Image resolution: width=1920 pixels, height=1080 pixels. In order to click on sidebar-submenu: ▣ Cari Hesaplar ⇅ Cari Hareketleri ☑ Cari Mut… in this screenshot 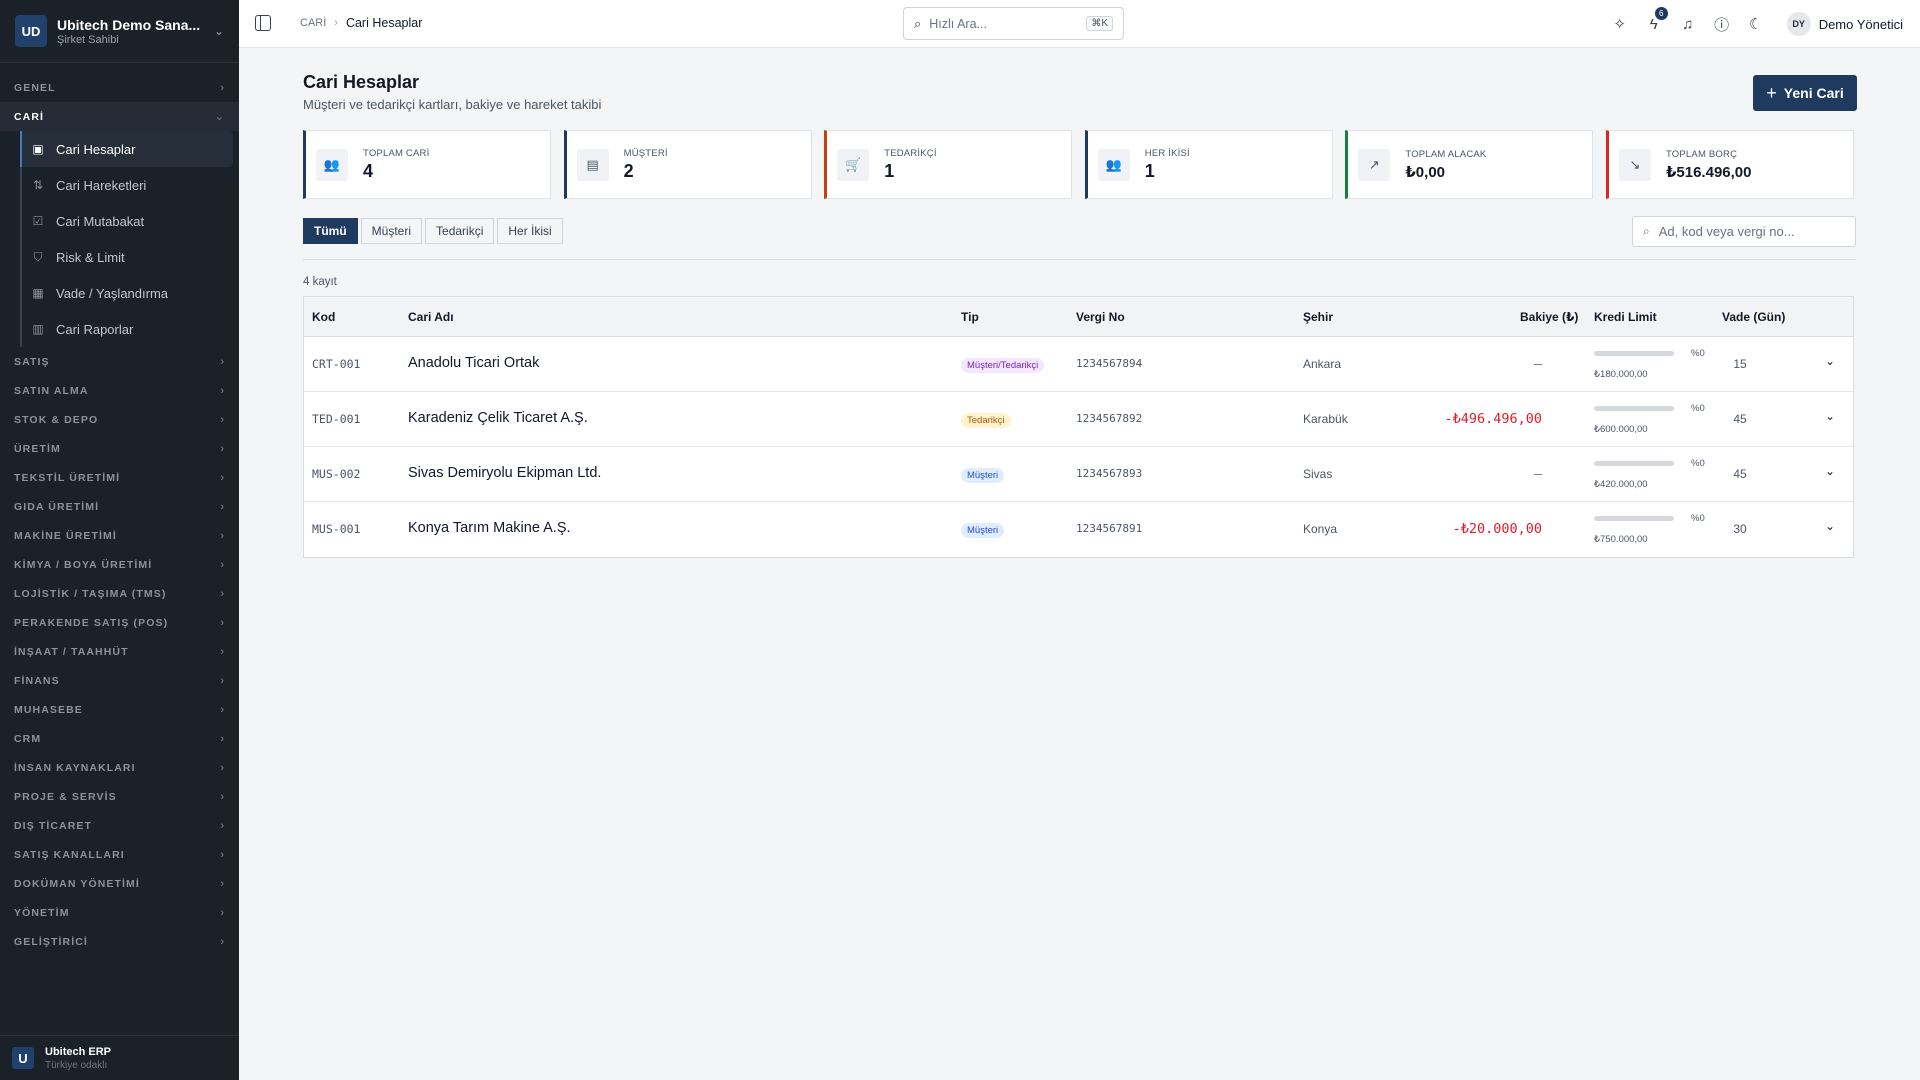, I will do `click(119, 239)`.